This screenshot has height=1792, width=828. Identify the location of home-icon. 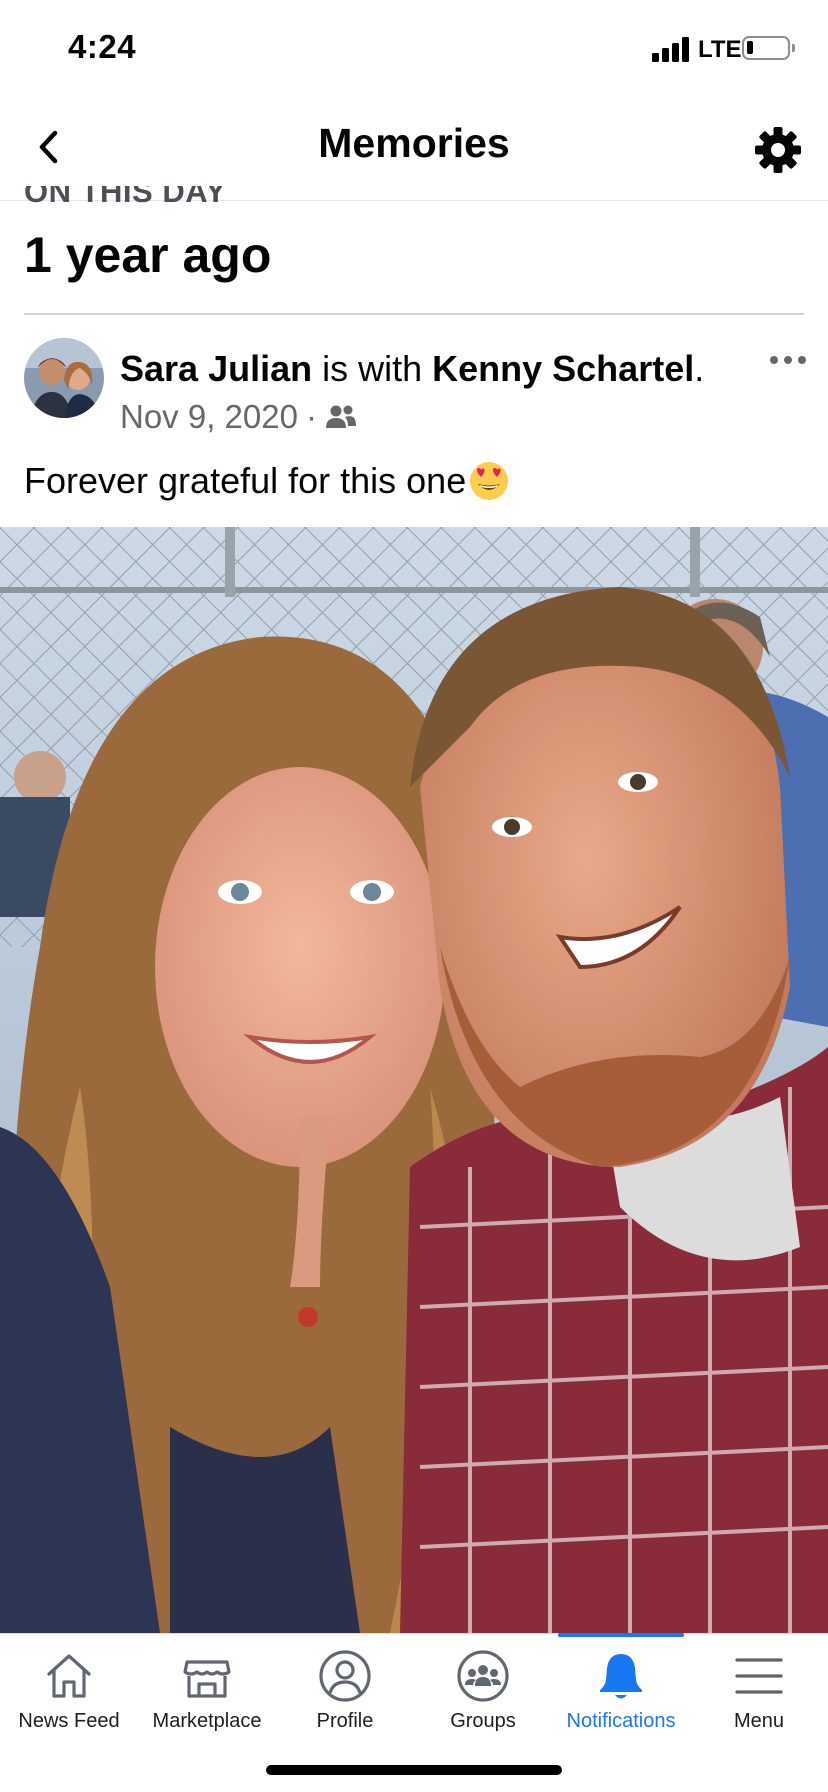
(69, 1676).